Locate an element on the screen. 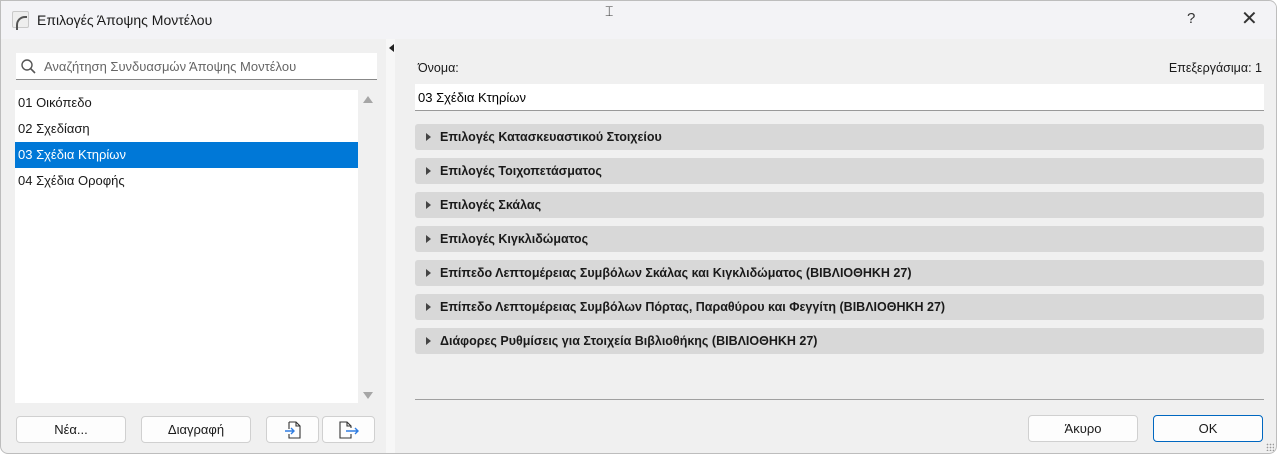 The image size is (1283, 455). section-stair: Επιλογές Σκάλας is located at coordinates (839, 205).